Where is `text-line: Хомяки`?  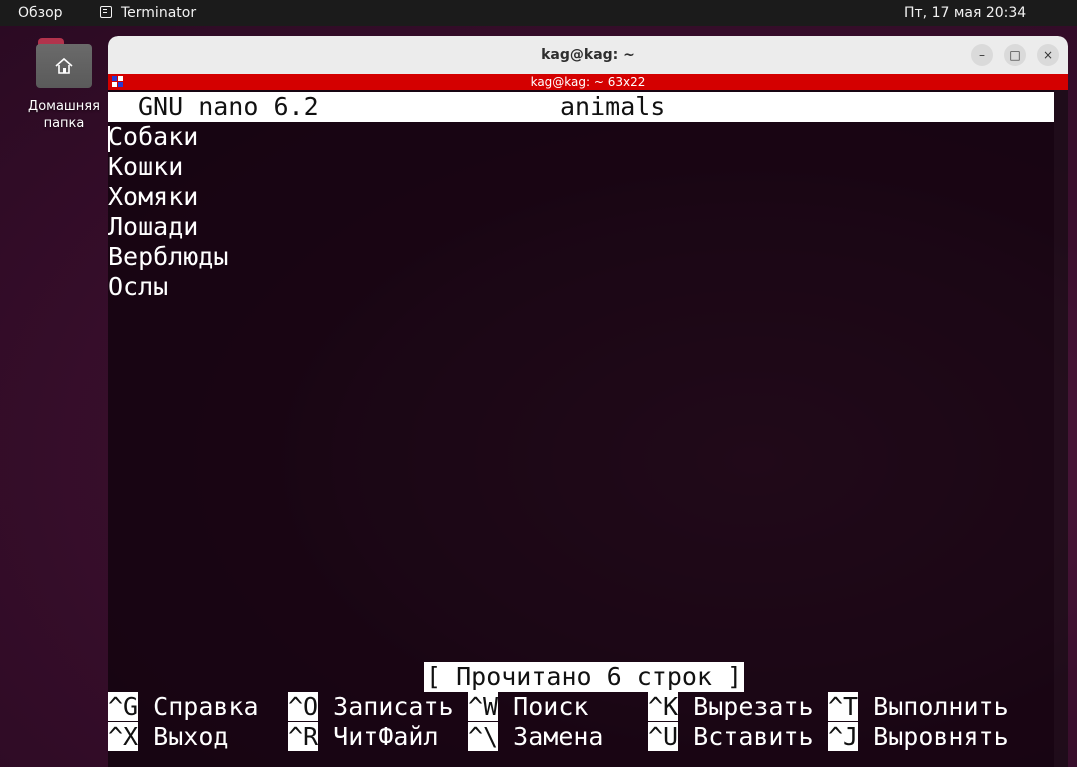
text-line: Хомяки is located at coordinates (153, 197).